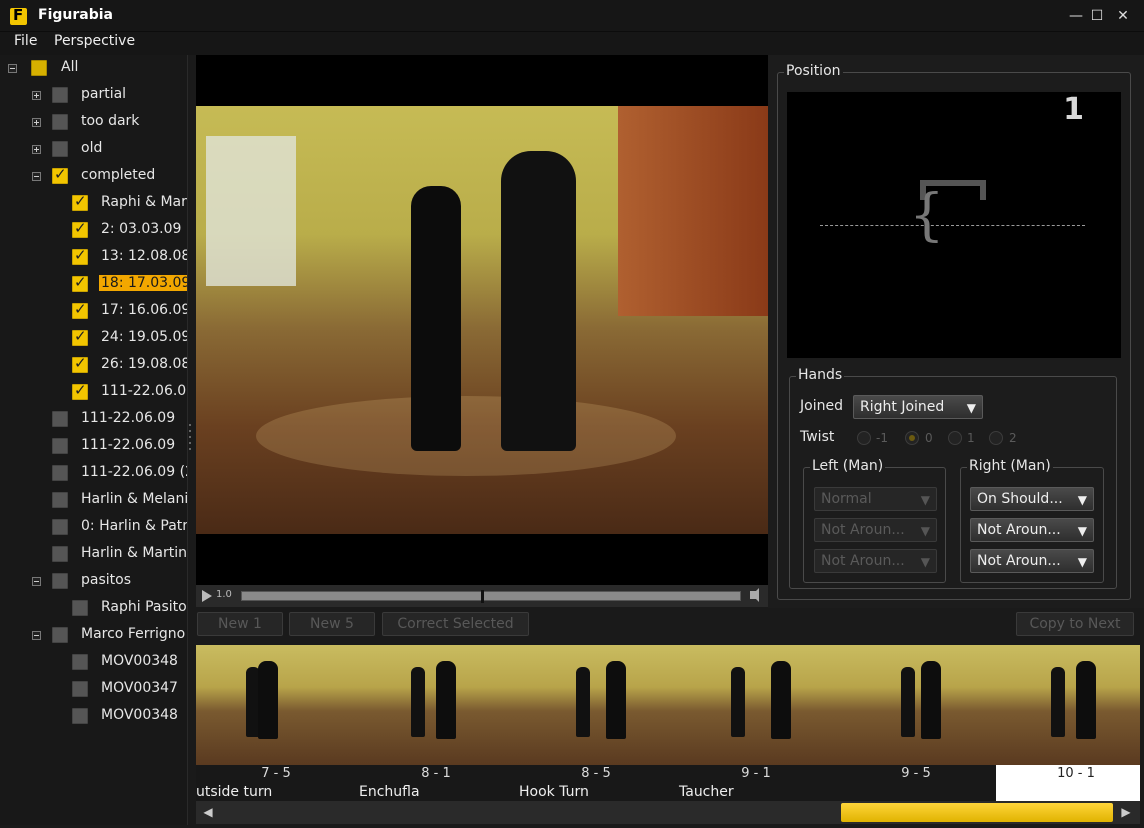 The height and width of the screenshot is (828, 1144). Describe the element at coordinates (93, 95) in the screenshot. I see `tree-item: partial` at that location.